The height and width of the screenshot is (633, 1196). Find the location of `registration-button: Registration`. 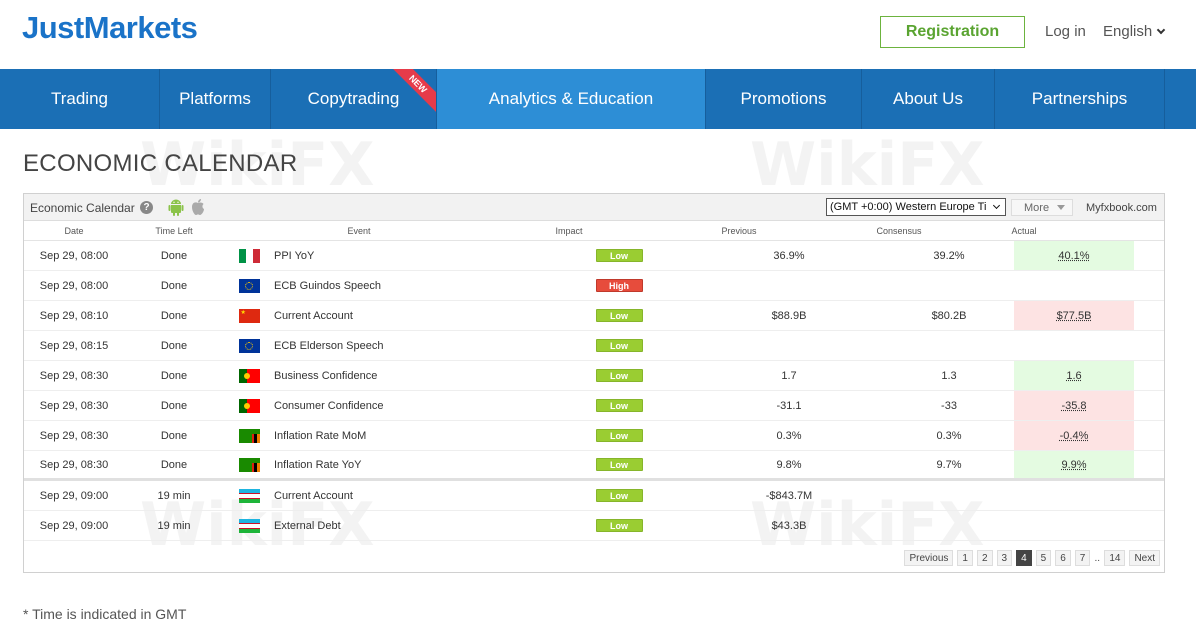

registration-button: Registration is located at coordinates (952, 32).